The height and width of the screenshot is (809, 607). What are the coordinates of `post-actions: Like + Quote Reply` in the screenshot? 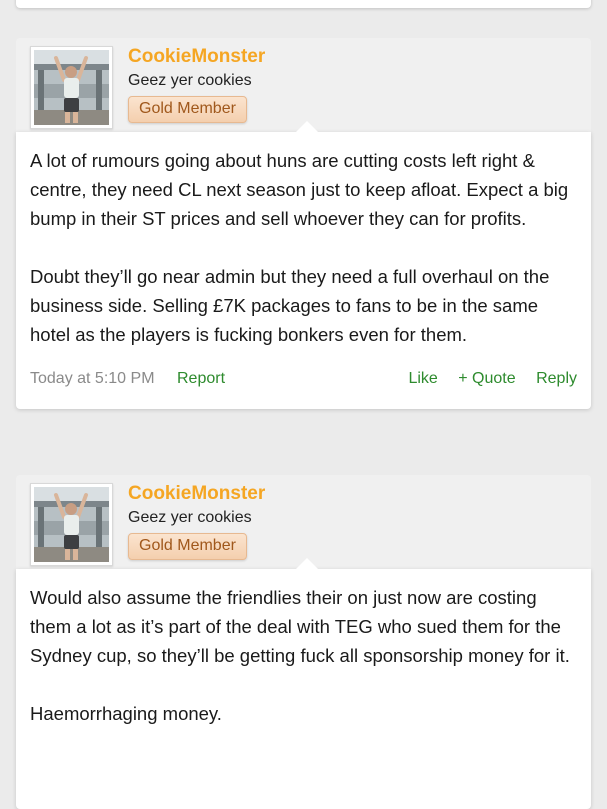 It's located at (484, 379).